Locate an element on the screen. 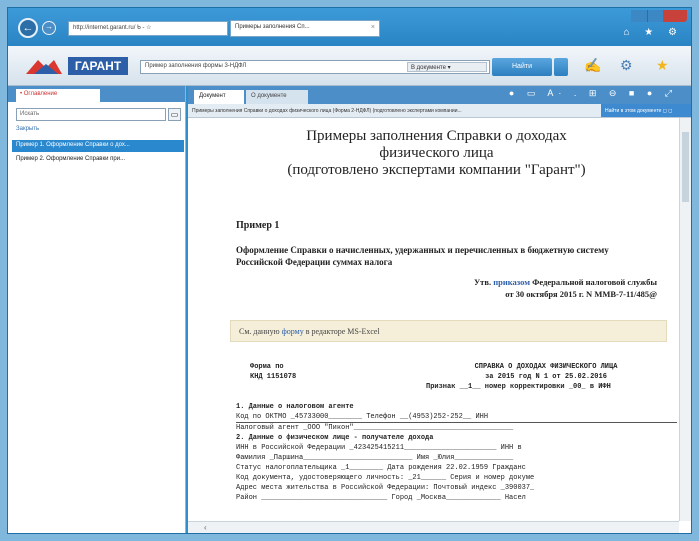  contents-header: • Оглавление is located at coordinates (96, 94).